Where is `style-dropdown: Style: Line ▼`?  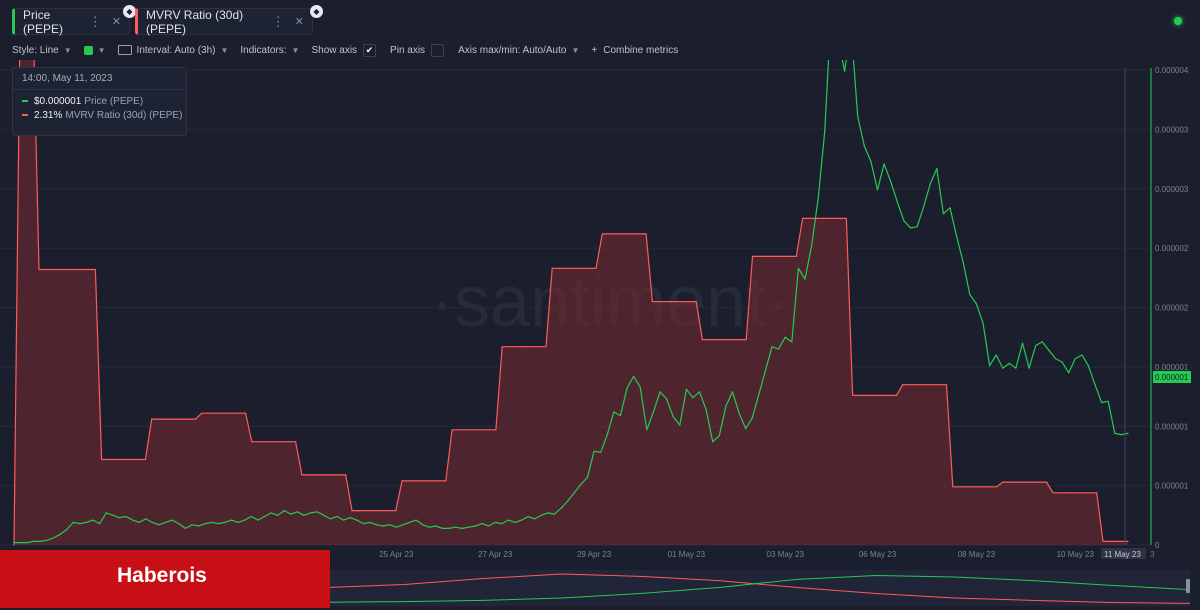
style-dropdown: Style: Line ▼ is located at coordinates (42, 50).